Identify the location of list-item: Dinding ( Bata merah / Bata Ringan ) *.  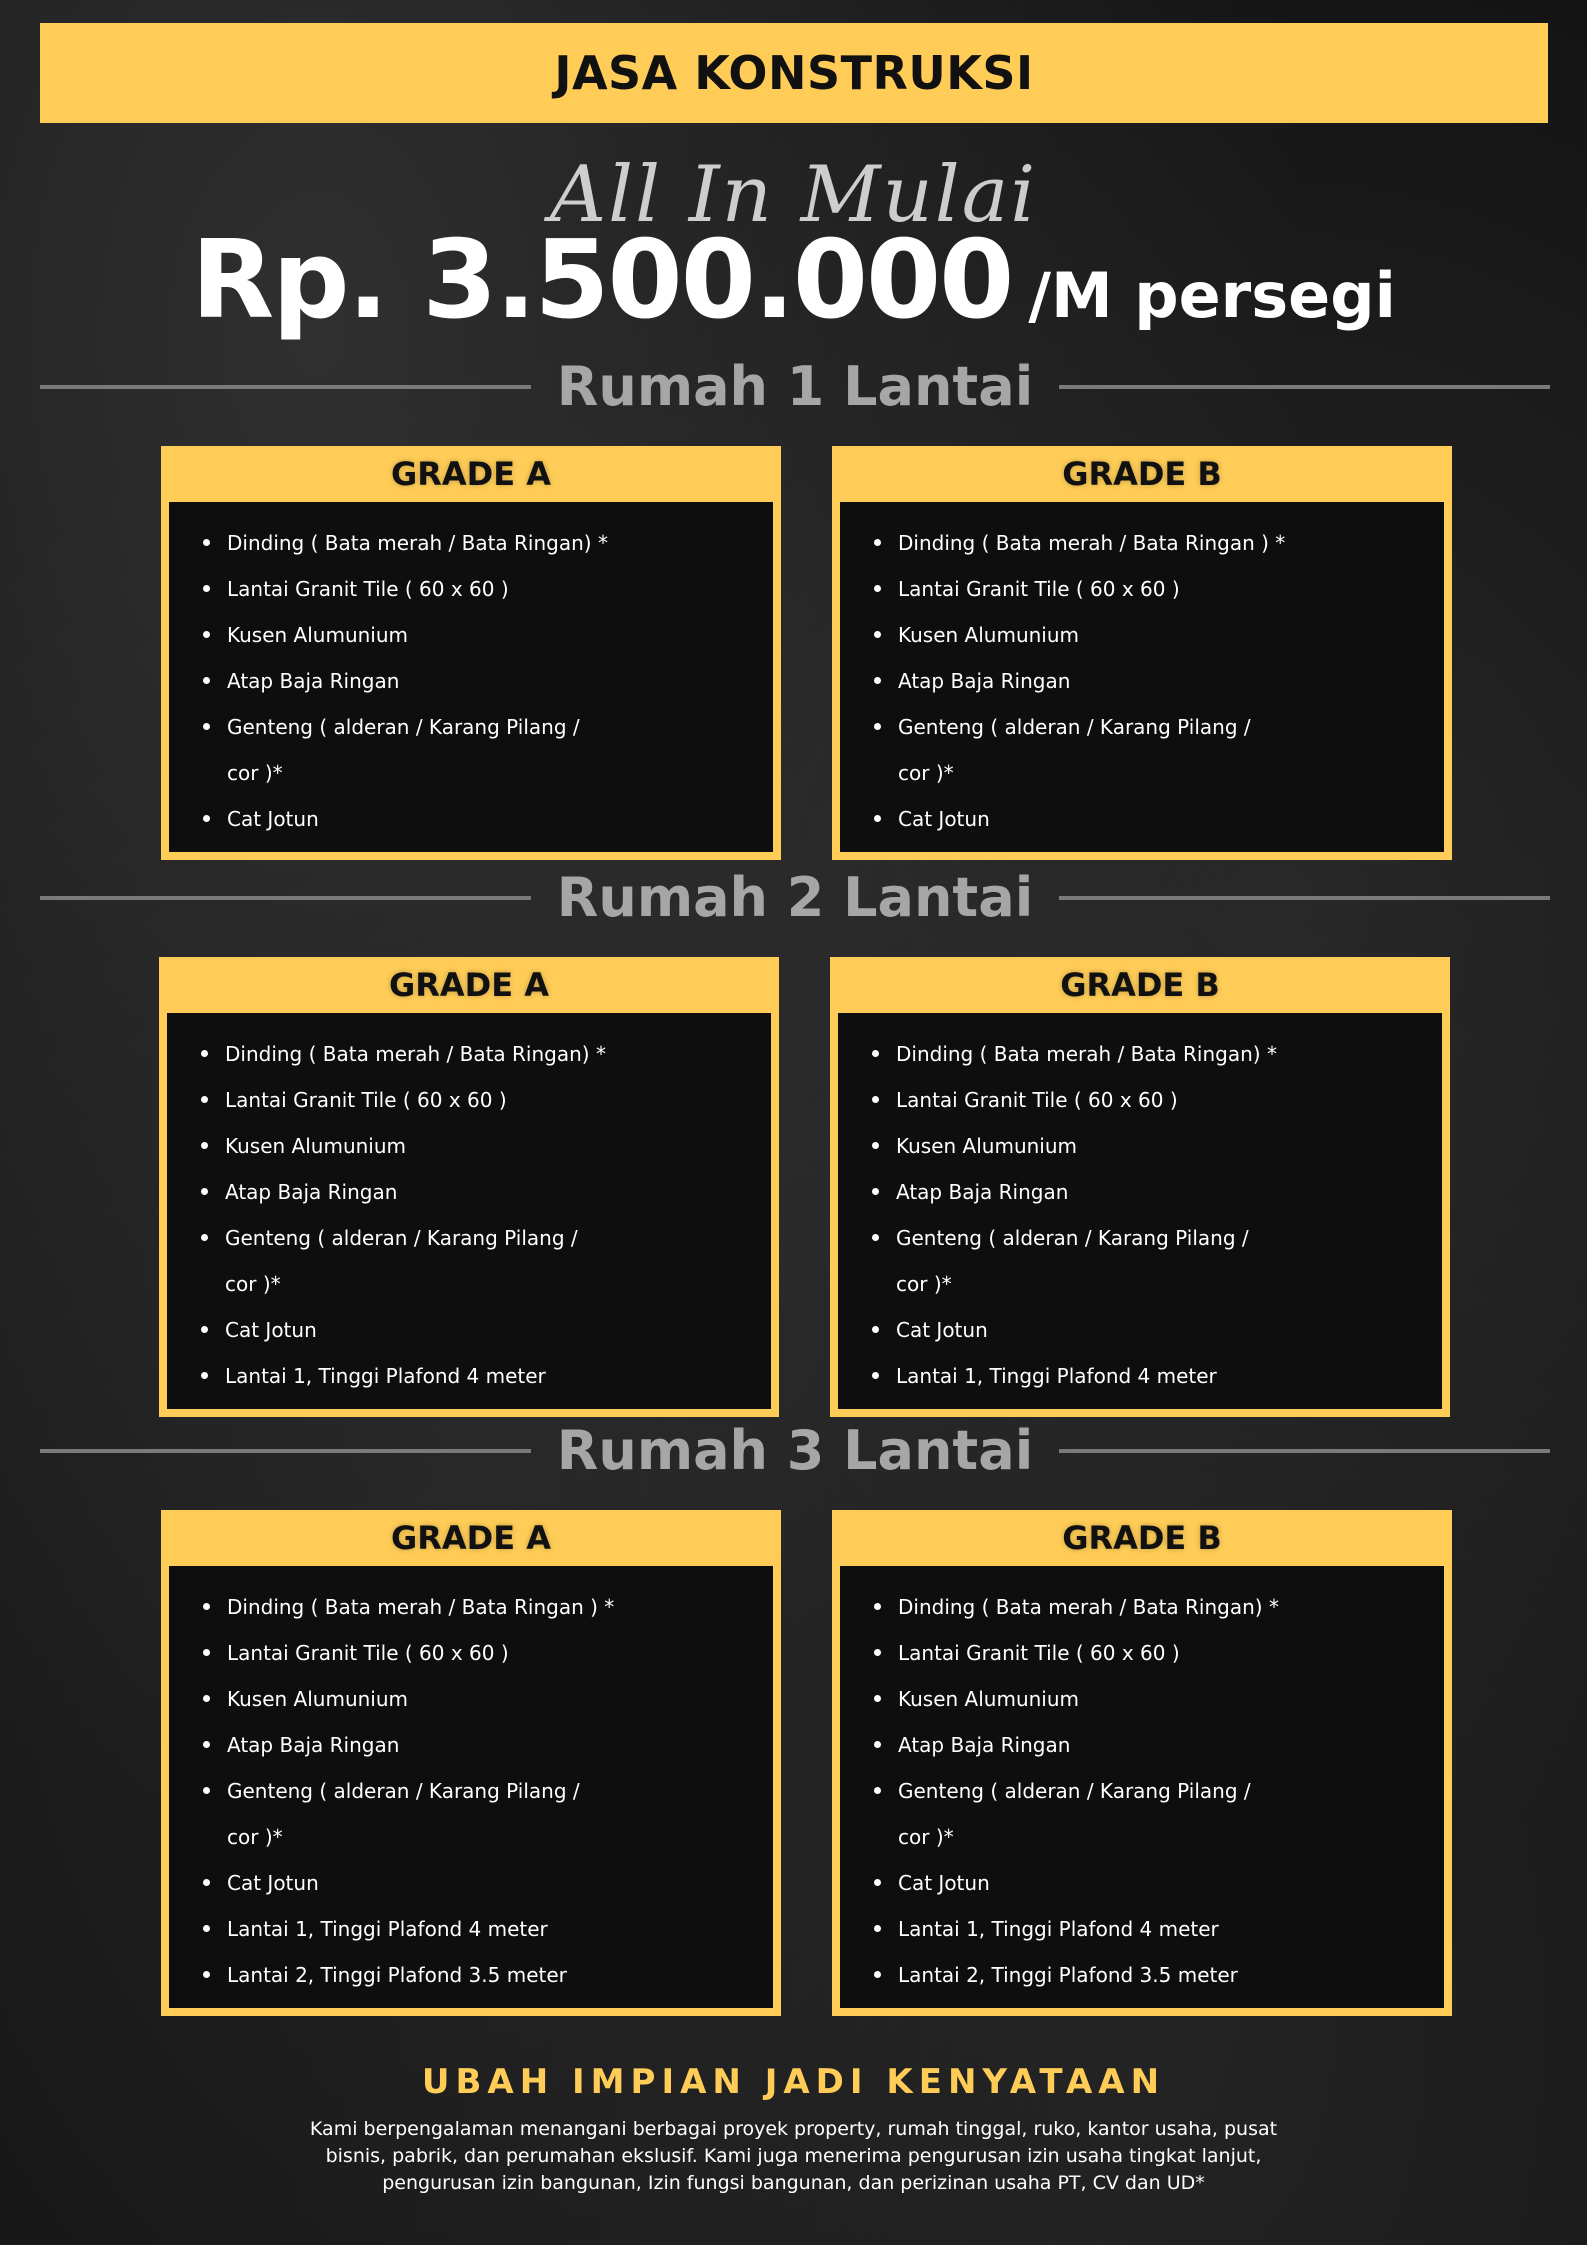
(1159, 543).